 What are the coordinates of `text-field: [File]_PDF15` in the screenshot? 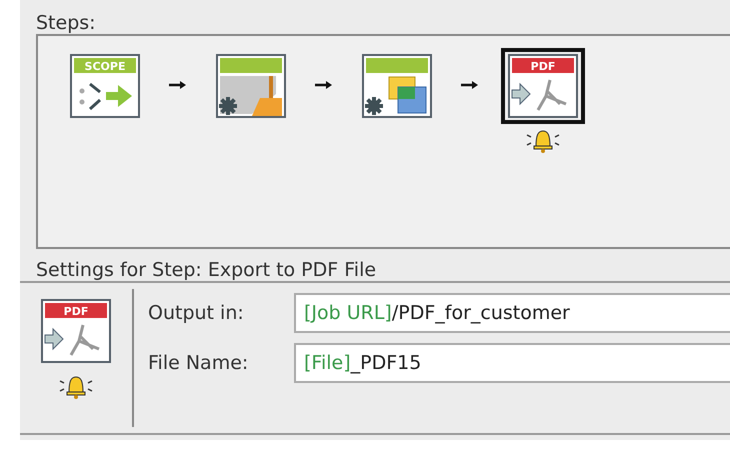 It's located at (512, 363).